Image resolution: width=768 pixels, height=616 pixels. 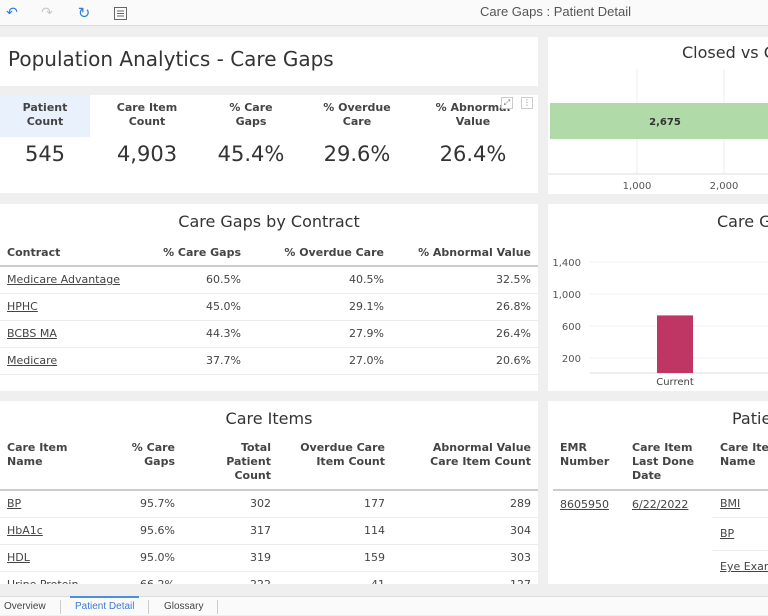 I want to click on cell: 95.0%, so click(x=143, y=558).